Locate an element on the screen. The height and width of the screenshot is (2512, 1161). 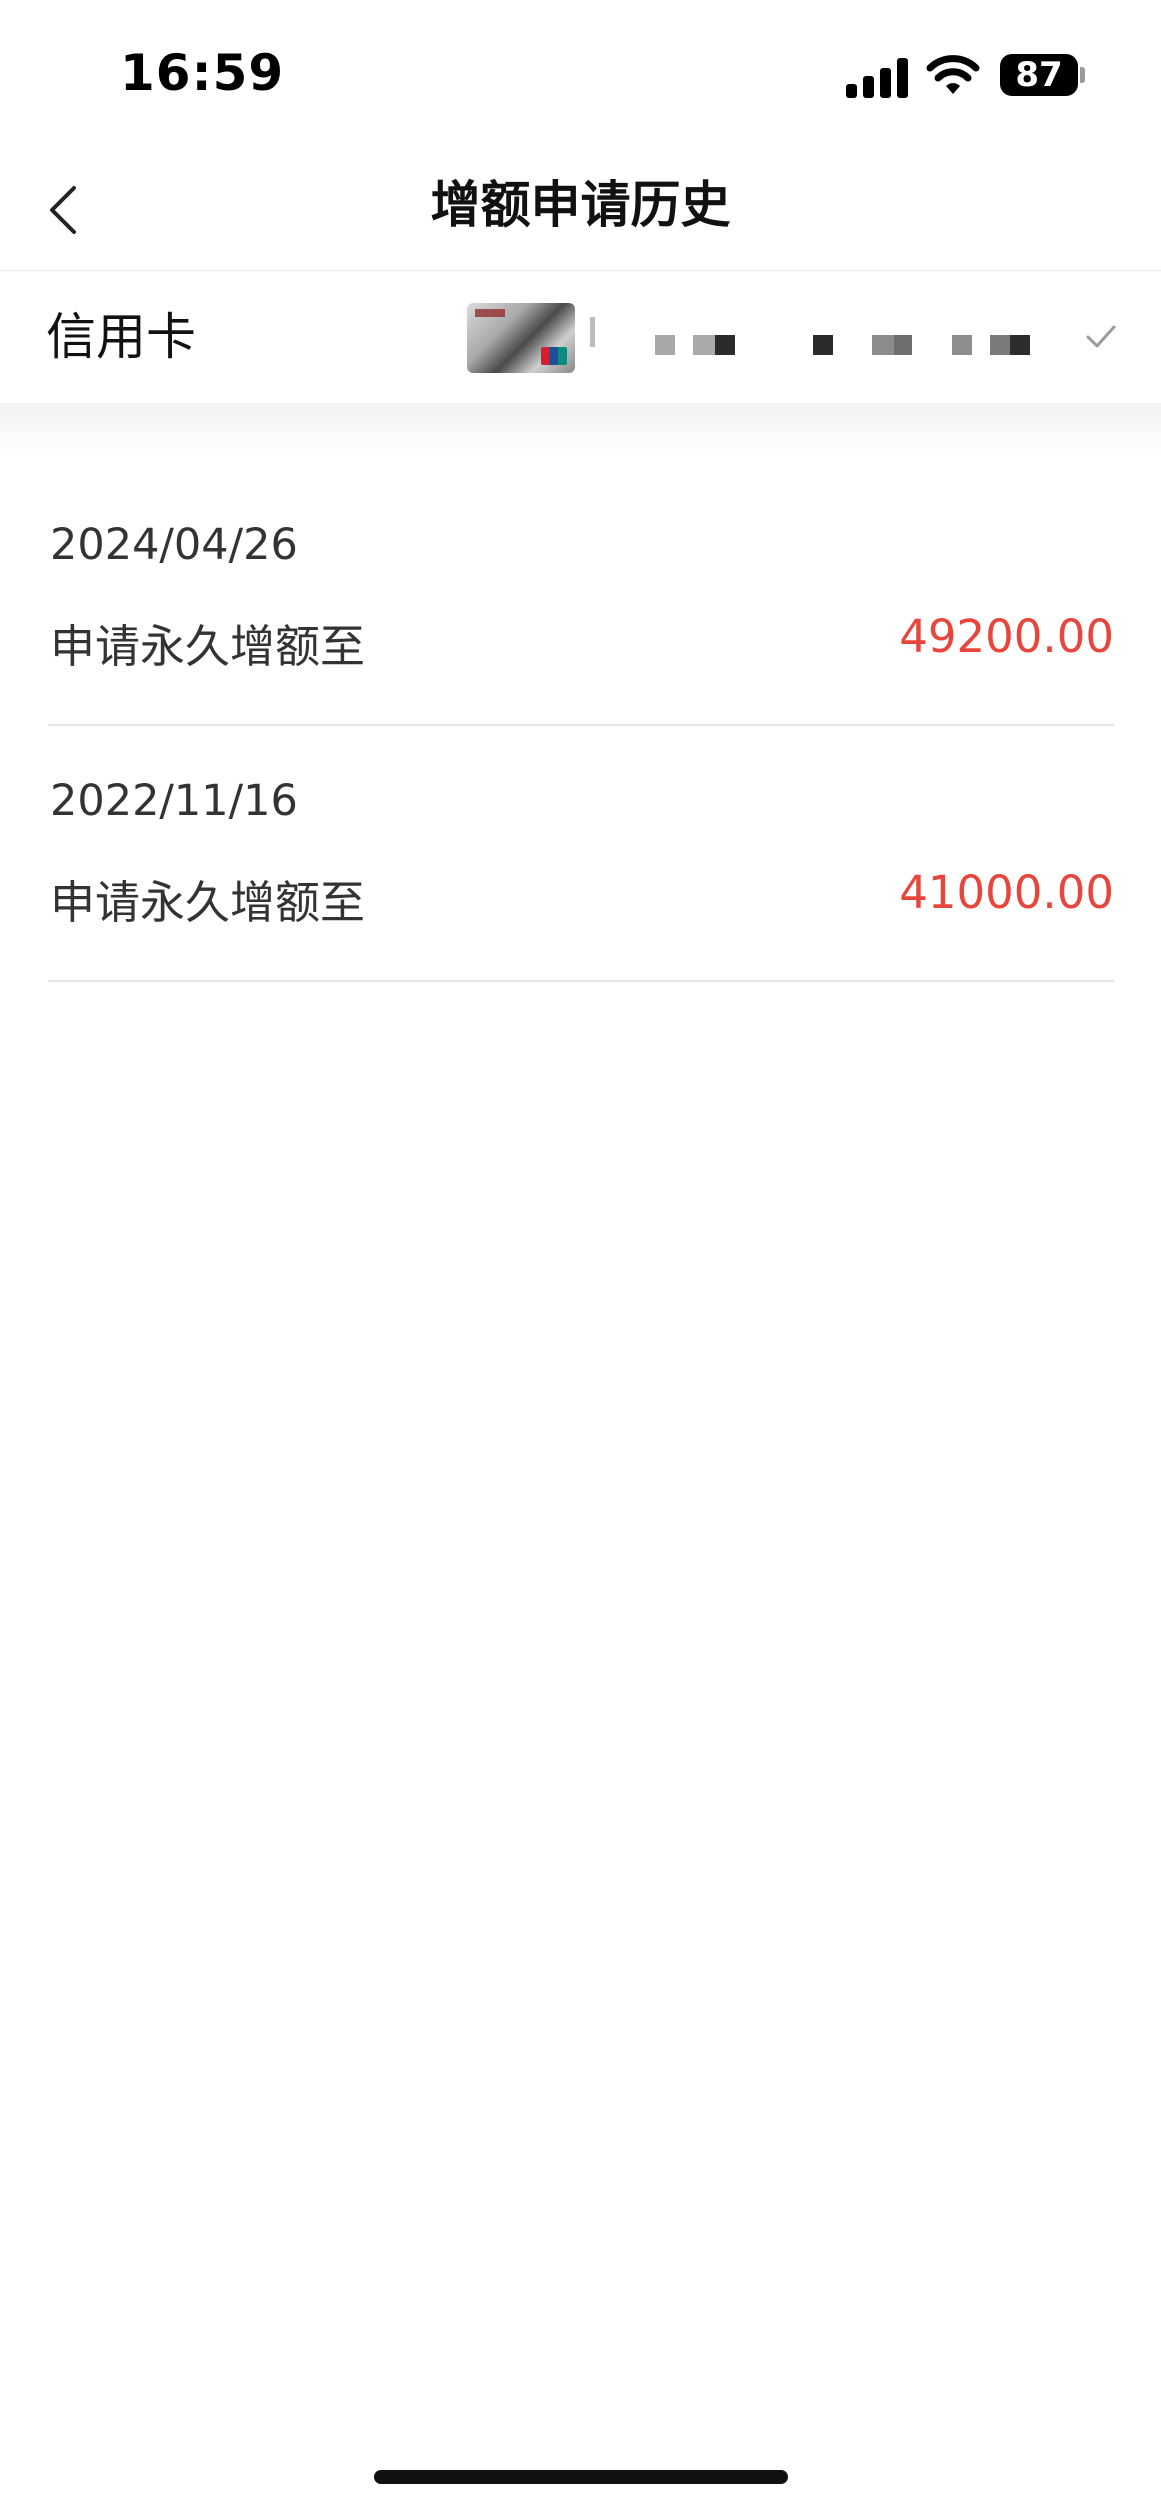
cellular-signal-icon is located at coordinates (877, 77).